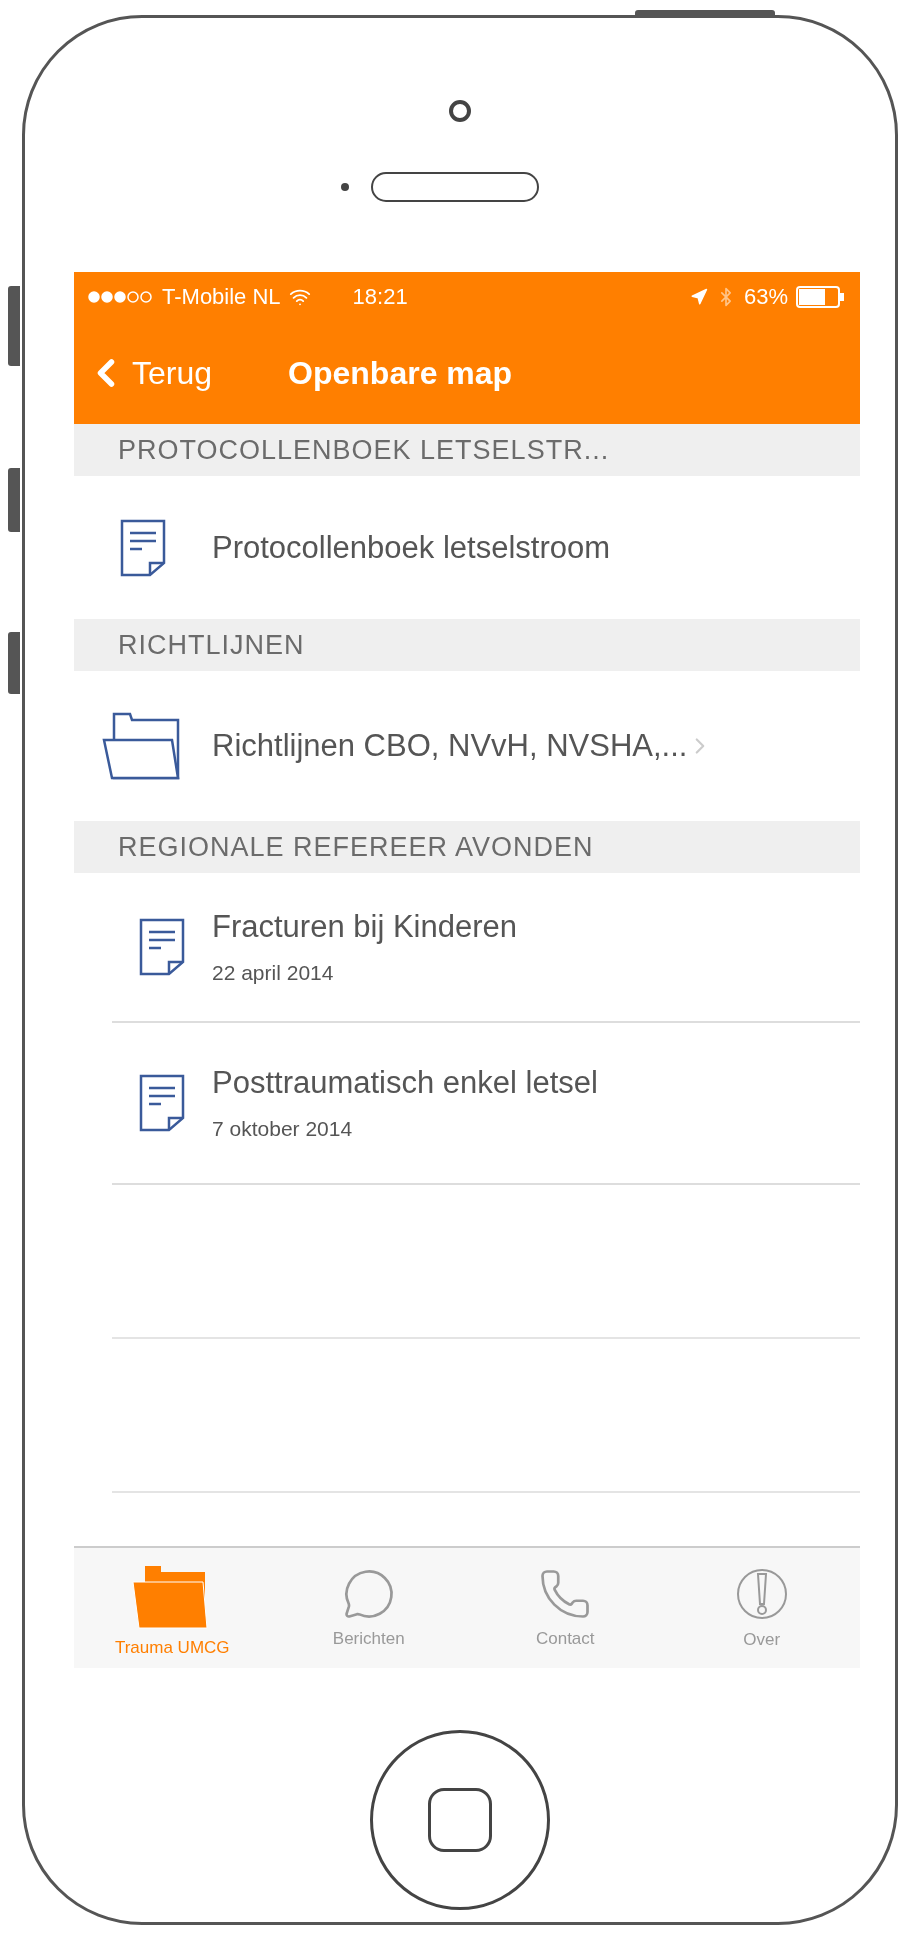 Image resolution: width=921 pixels, height=1938 pixels. What do you see at coordinates (380, 297) in the screenshot?
I see `status-time: 18:21` at bounding box center [380, 297].